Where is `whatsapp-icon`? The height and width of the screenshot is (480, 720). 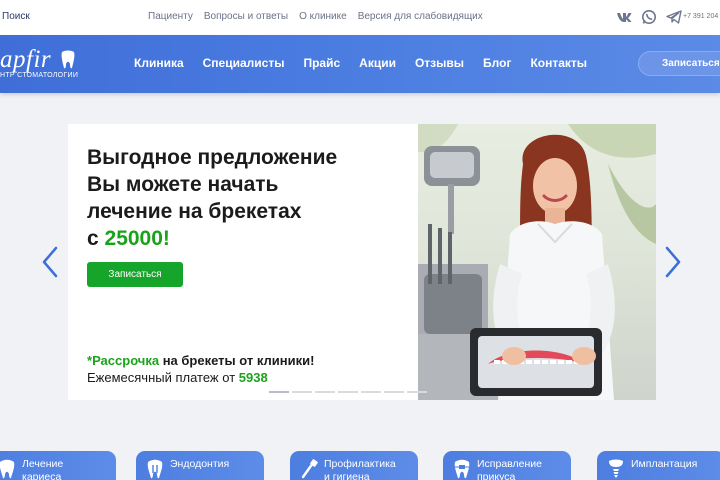
whatsapp-icon is located at coordinates (649, 17).